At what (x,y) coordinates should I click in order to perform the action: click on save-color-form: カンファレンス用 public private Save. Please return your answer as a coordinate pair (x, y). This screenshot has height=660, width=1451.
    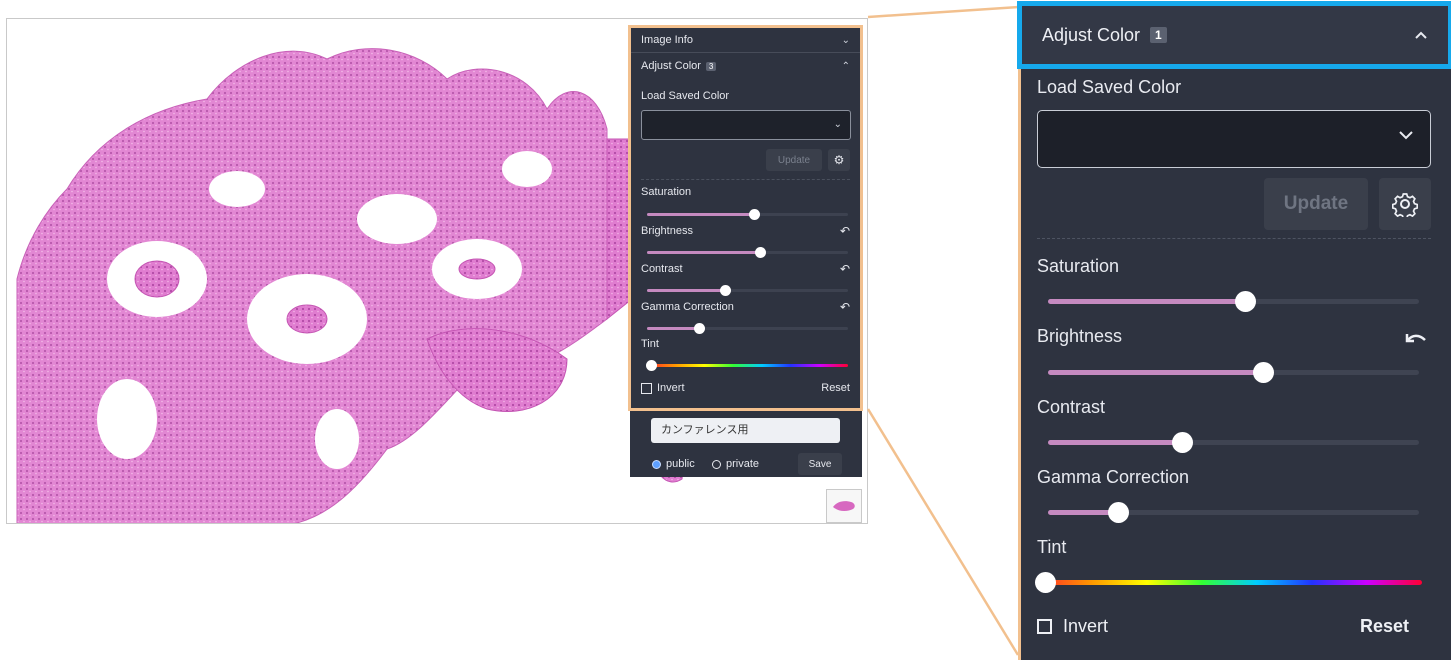
    Looking at the image, I should click on (746, 444).